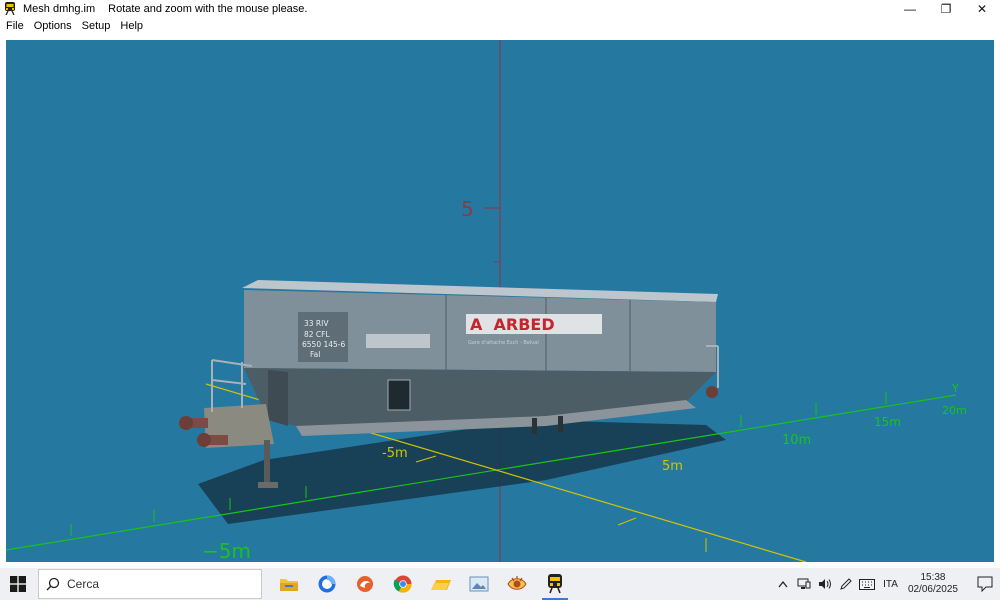 The width and height of the screenshot is (1000, 600). What do you see at coordinates (316, 323) in the screenshot?
I see `plate-line-1: 33 RIV` at bounding box center [316, 323].